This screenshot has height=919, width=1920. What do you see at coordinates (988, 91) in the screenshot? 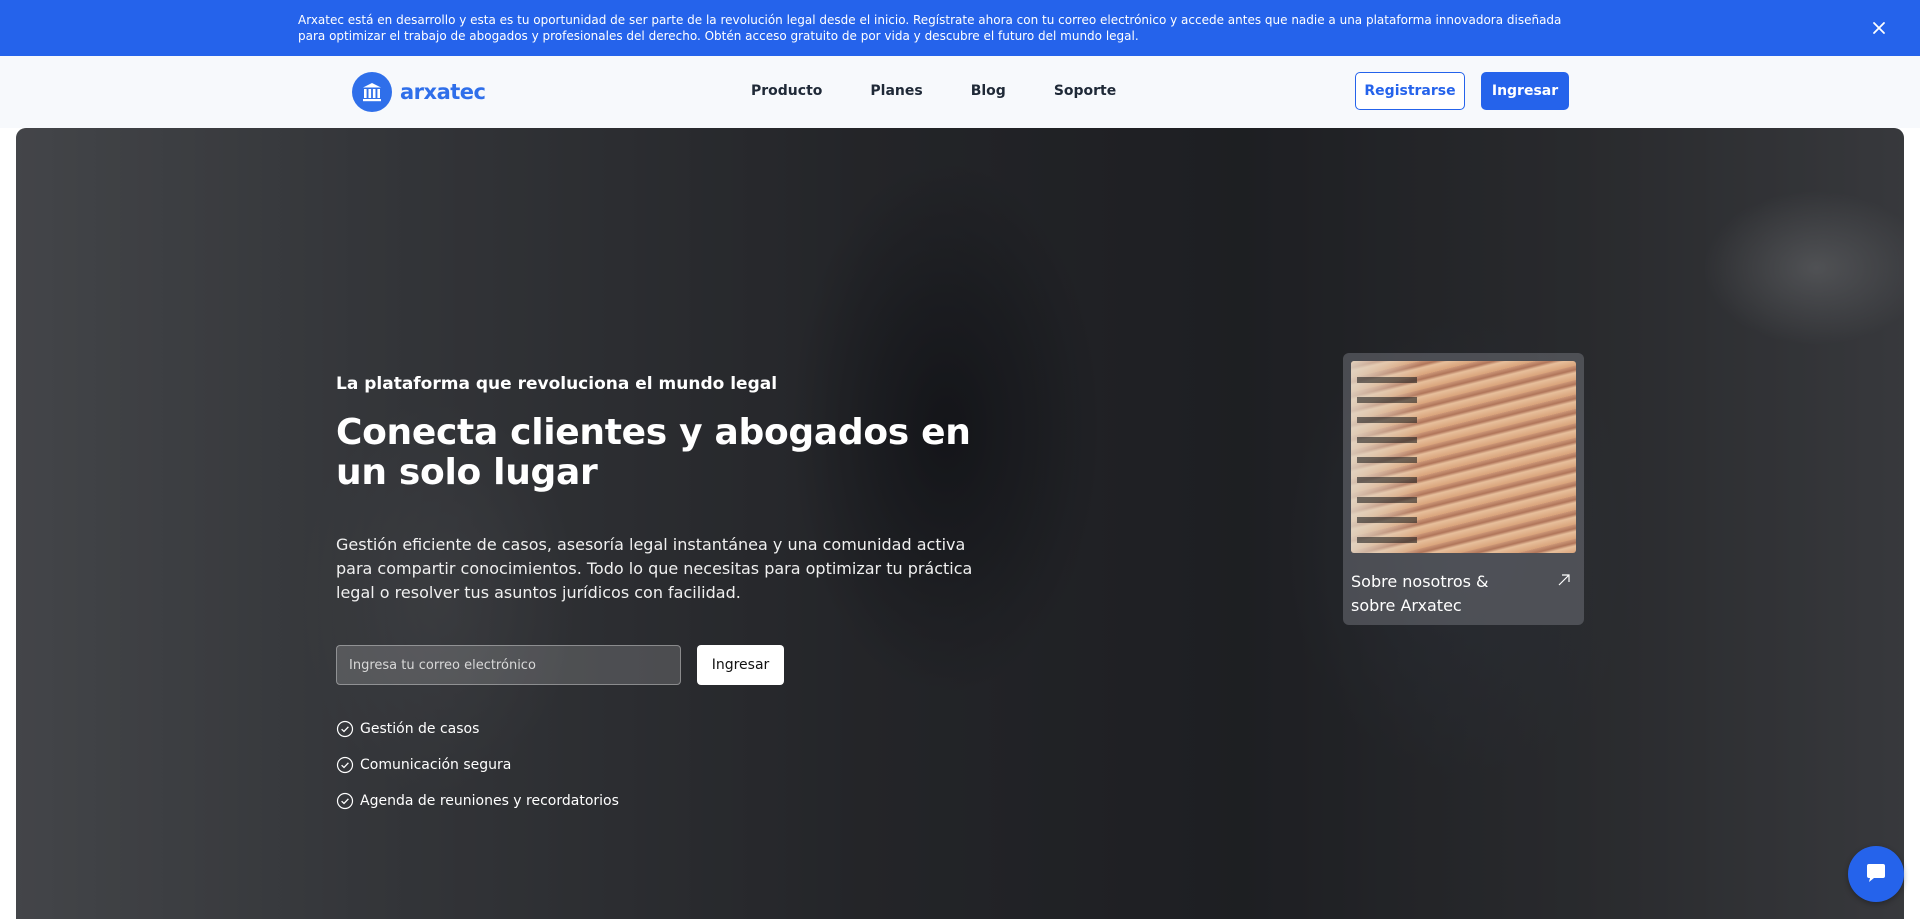
I see `nav-blog: Blog` at bounding box center [988, 91].